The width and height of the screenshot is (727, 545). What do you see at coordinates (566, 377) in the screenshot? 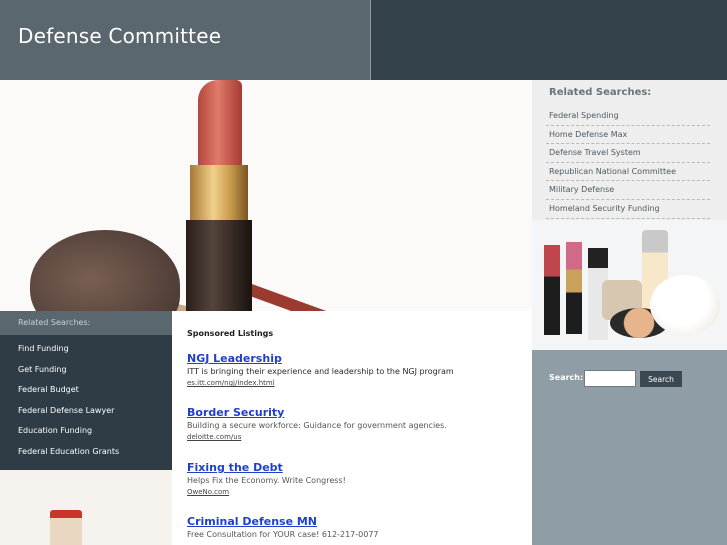
I see `search-label: Search:` at bounding box center [566, 377].